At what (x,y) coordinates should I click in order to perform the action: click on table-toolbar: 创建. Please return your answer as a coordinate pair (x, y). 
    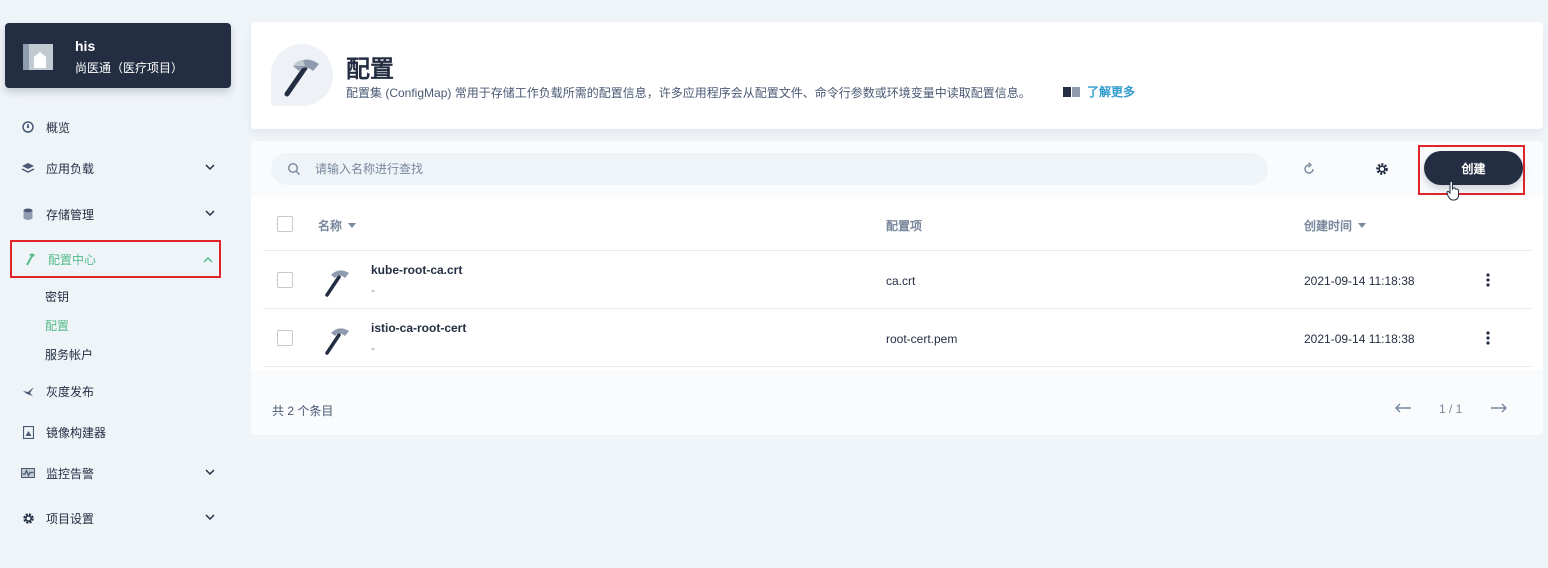
    Looking at the image, I should click on (897, 171).